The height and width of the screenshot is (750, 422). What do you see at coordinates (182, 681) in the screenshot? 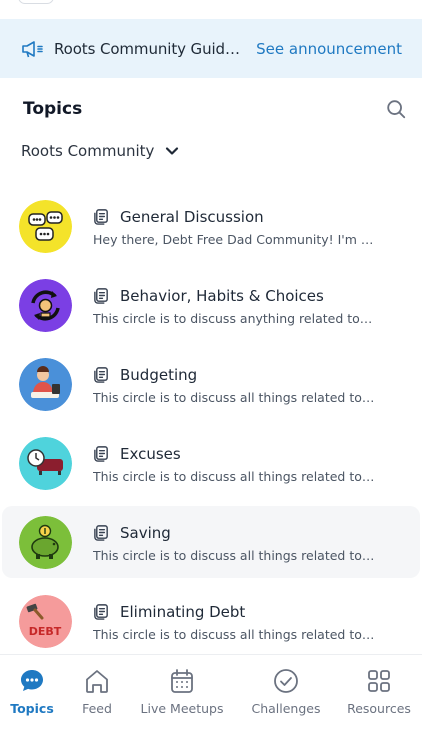
I see `calendar-icon` at bounding box center [182, 681].